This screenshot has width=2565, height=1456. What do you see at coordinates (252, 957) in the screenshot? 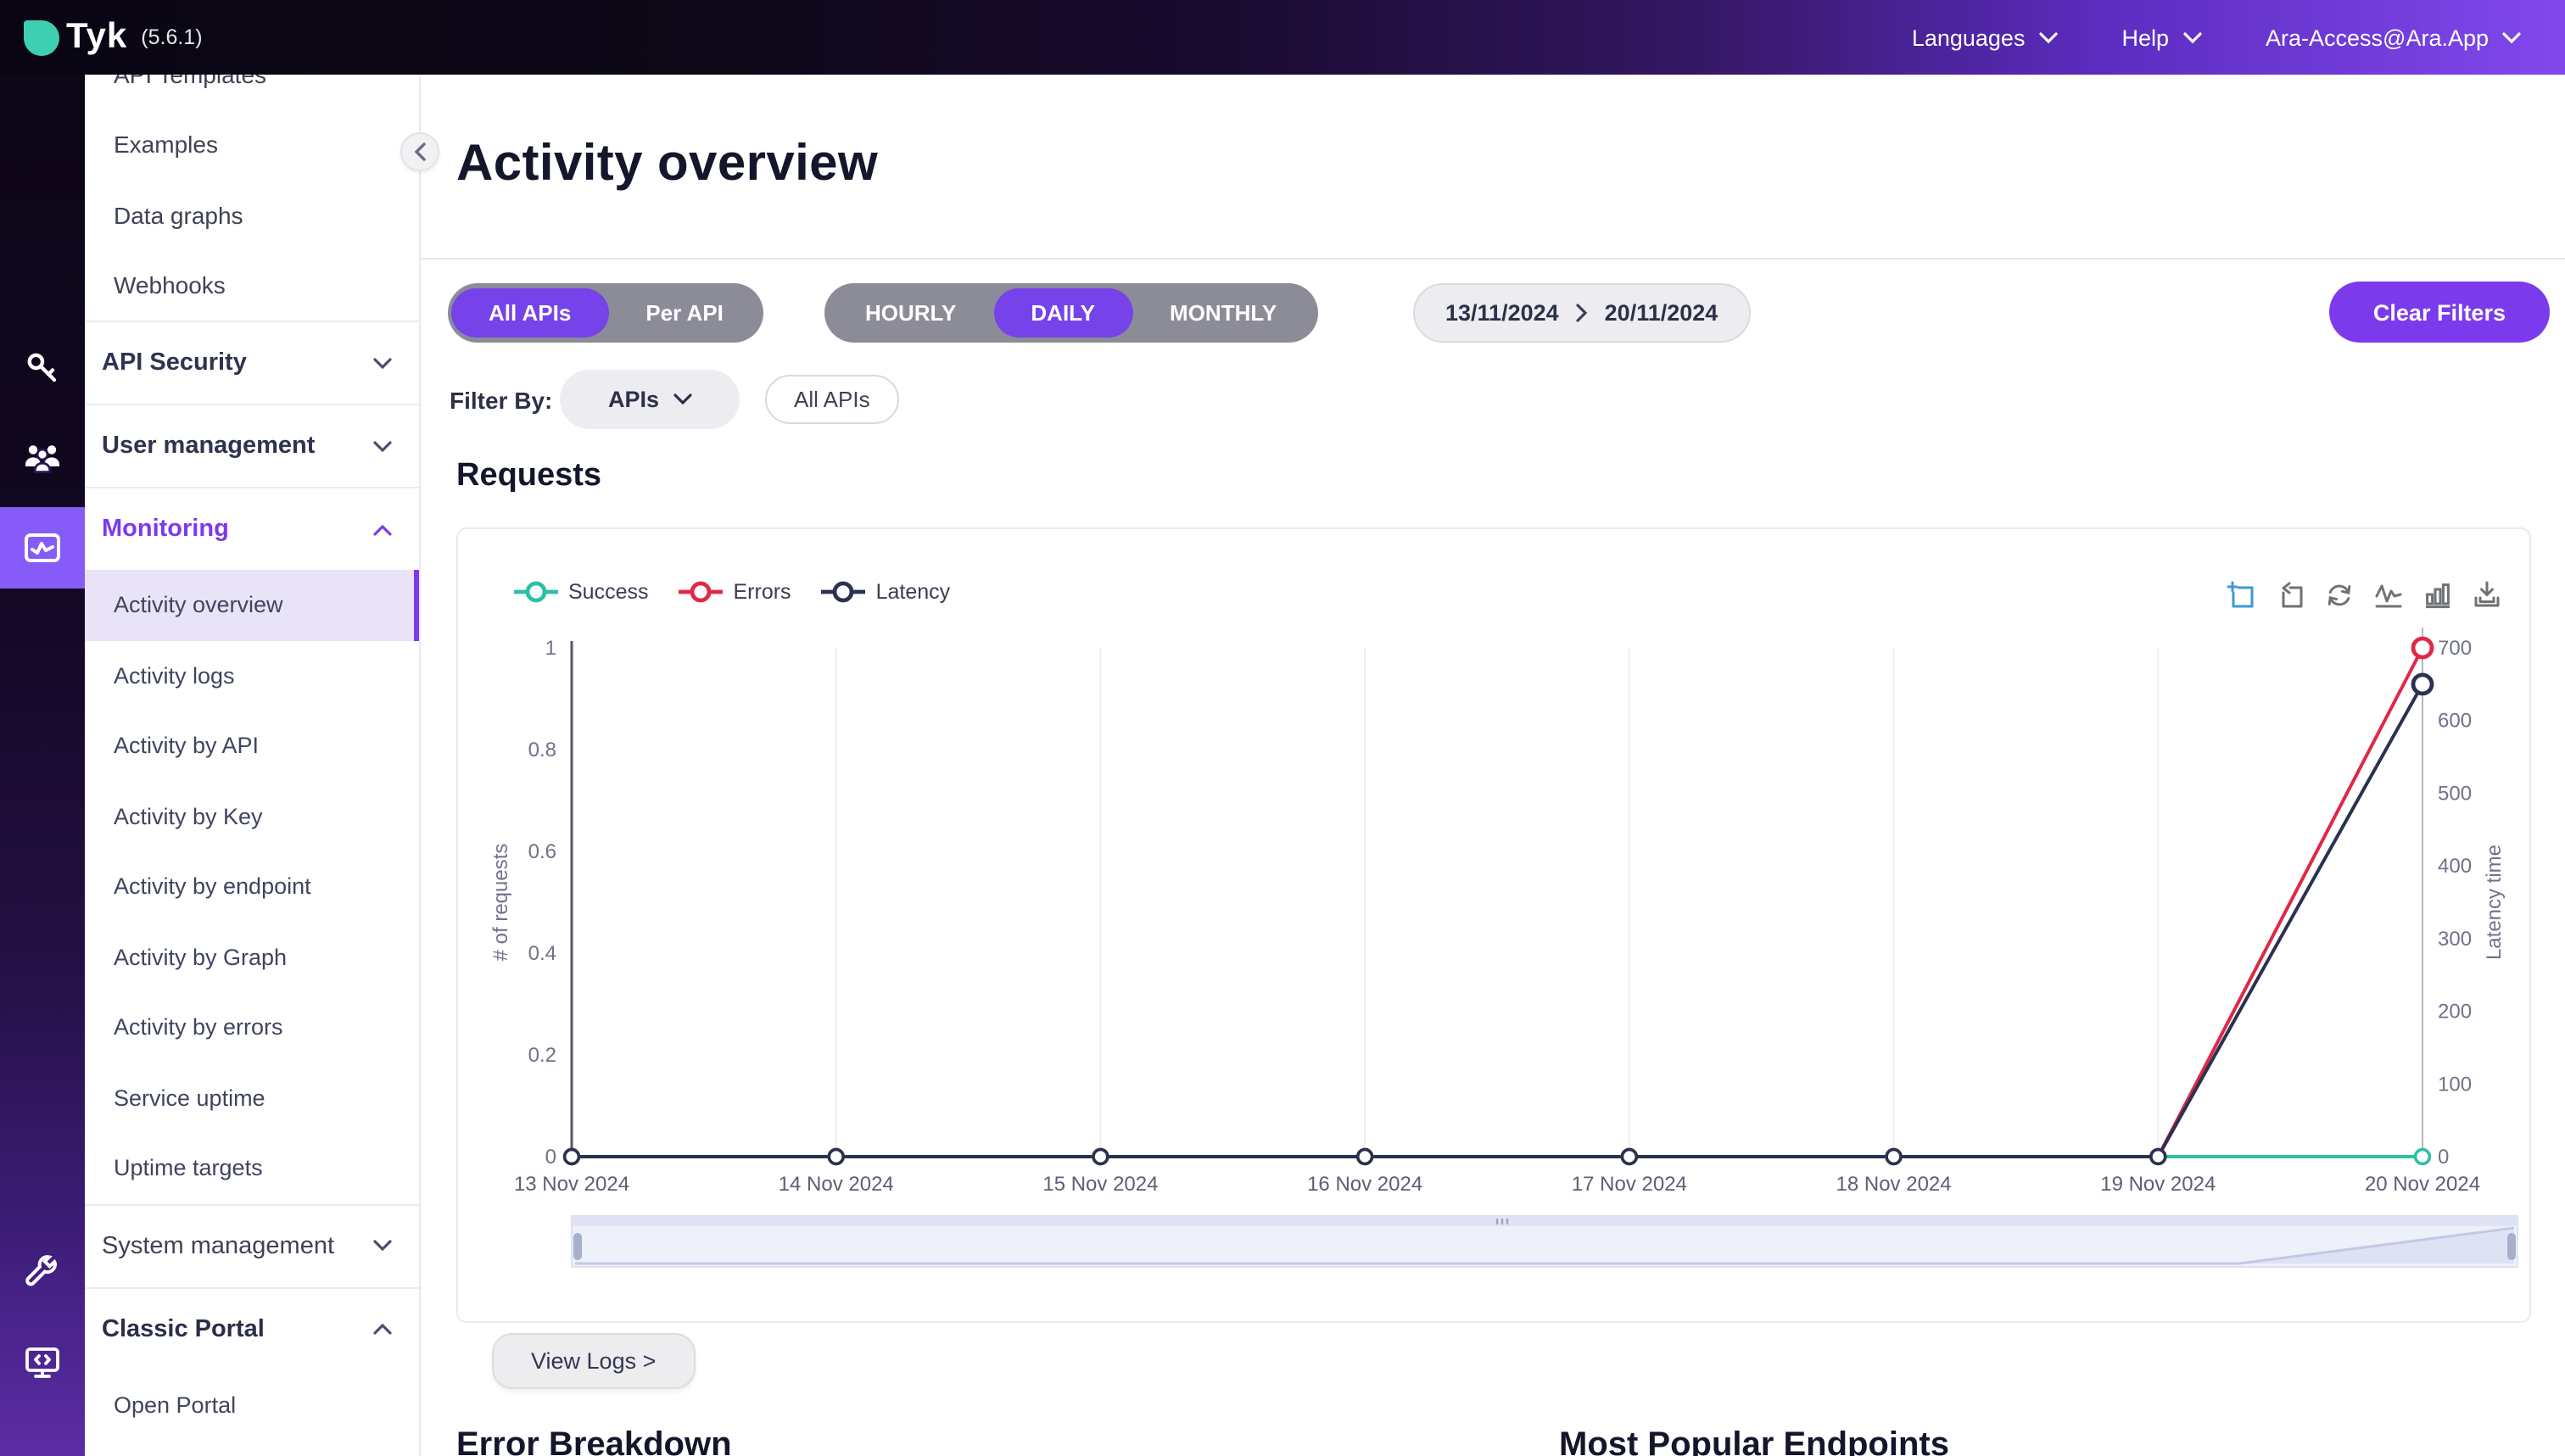
I see `sidebar-item-activity-by-graph: Activity by Graph` at bounding box center [252, 957].